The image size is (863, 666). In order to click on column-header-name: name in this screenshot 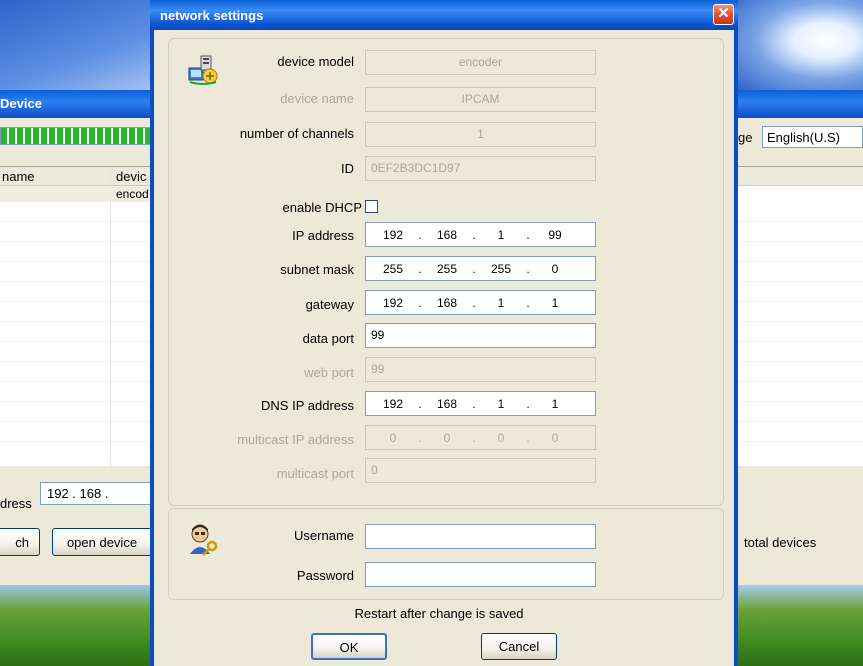, I will do `click(18, 176)`.